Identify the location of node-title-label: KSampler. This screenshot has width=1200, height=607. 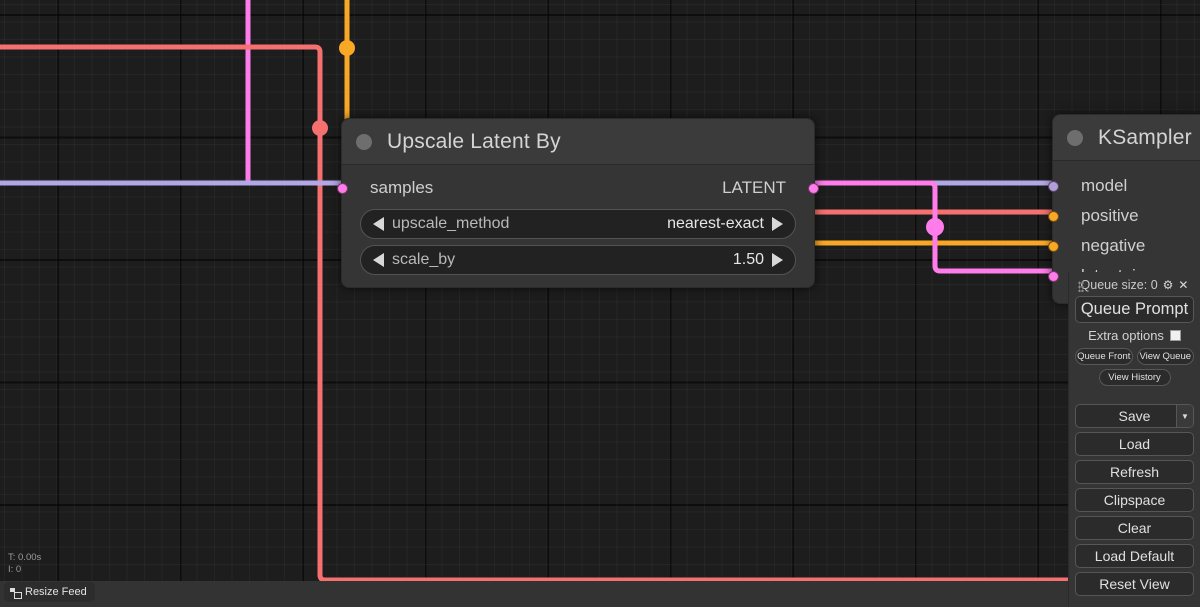
(1145, 137).